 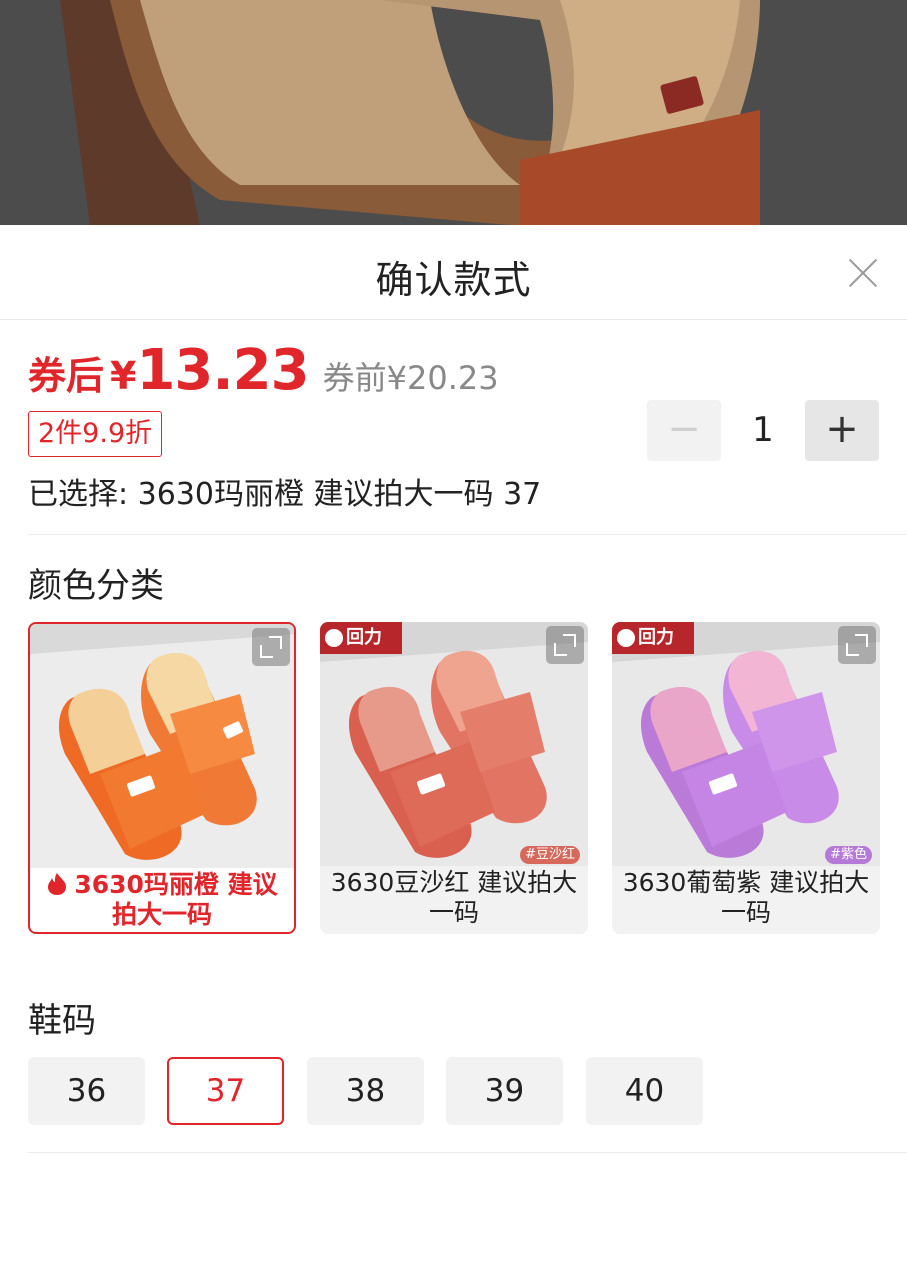 I want to click on color-option-text: 3630玛丽橙 建议拍大一码, so click(x=176, y=899).